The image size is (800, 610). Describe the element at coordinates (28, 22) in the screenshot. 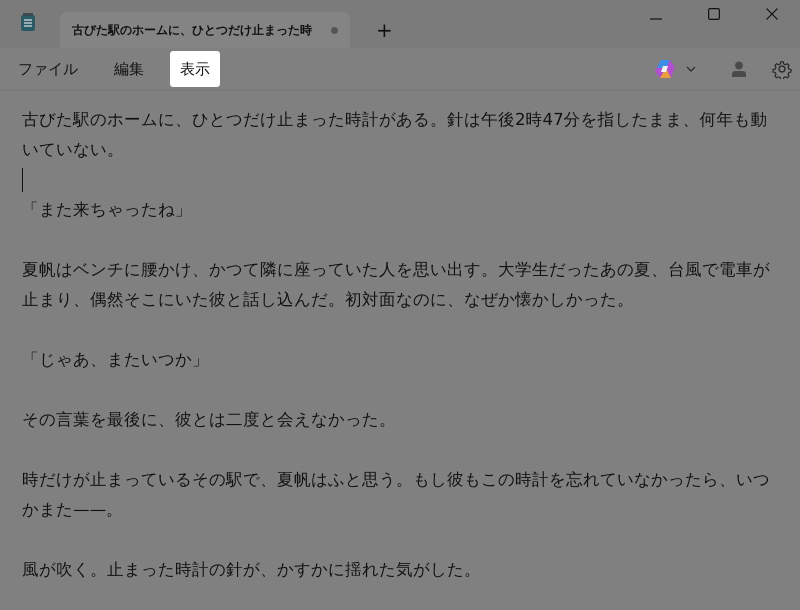

I see `notepad-icon` at that location.